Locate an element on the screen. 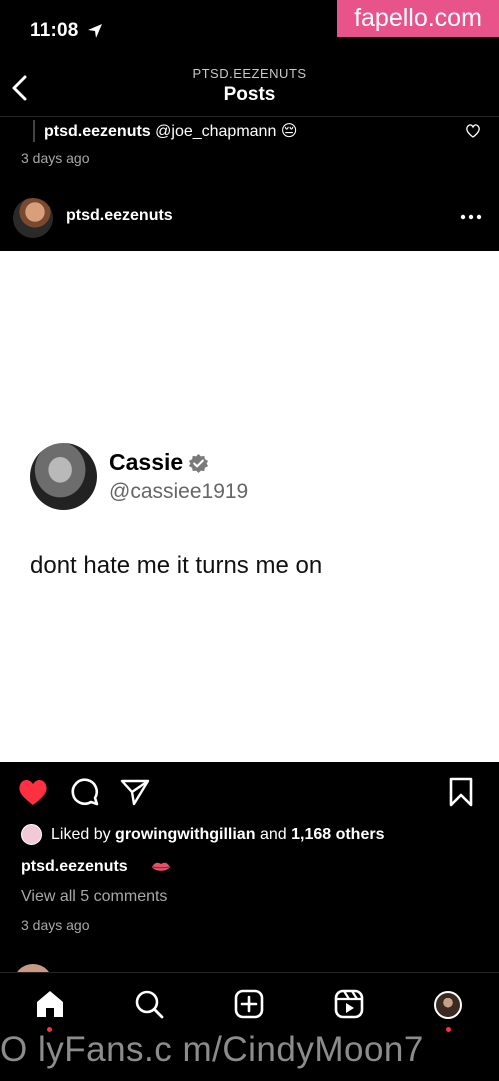  paper-plane-icon is located at coordinates (135, 792).